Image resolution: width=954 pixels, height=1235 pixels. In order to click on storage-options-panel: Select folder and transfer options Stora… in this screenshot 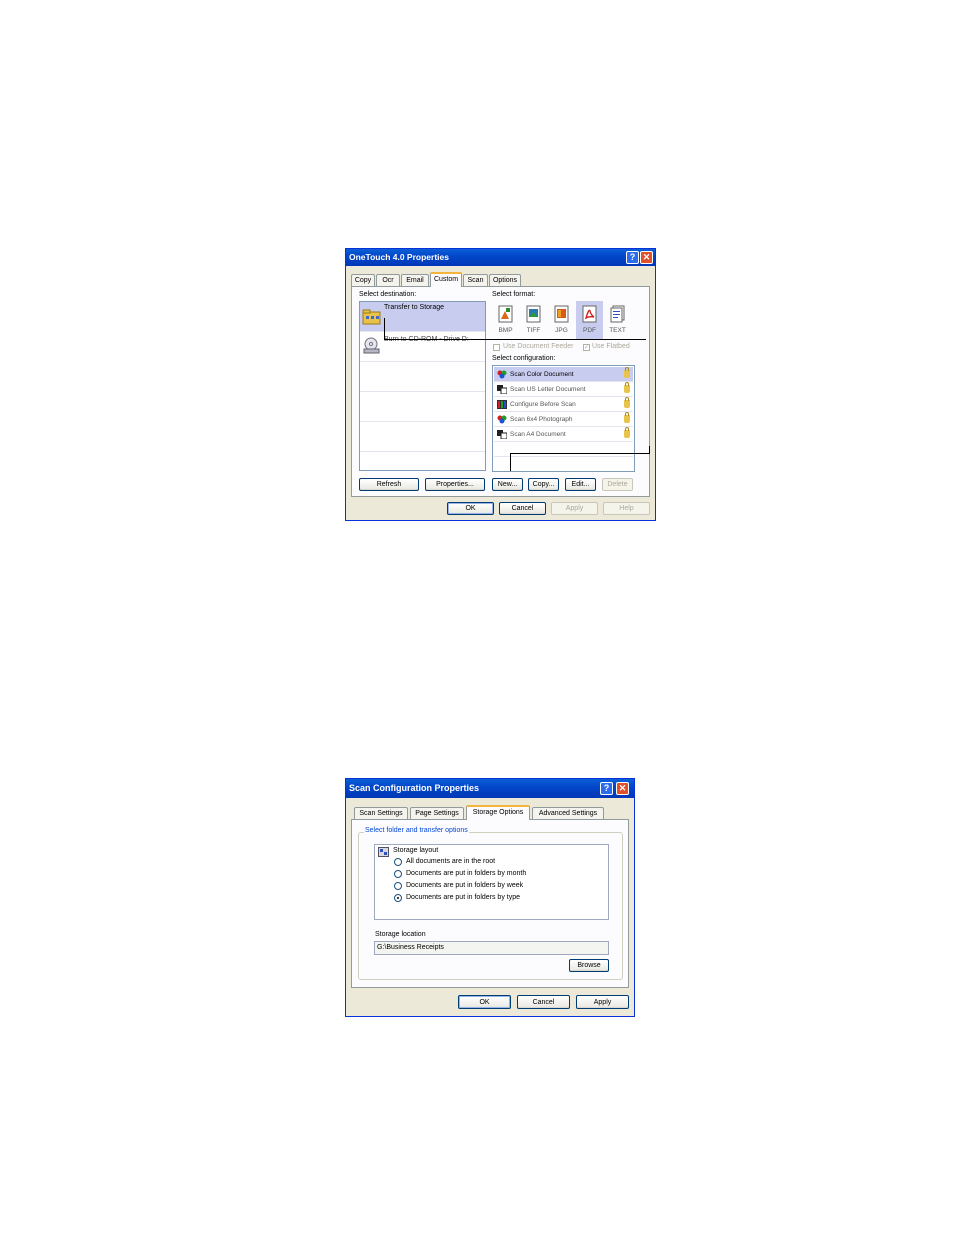, I will do `click(490, 903)`.